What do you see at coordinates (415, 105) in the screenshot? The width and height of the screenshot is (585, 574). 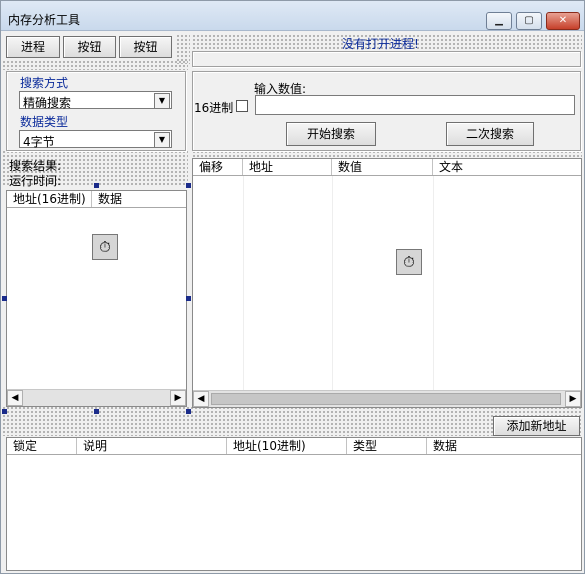 I see `value-input` at bounding box center [415, 105].